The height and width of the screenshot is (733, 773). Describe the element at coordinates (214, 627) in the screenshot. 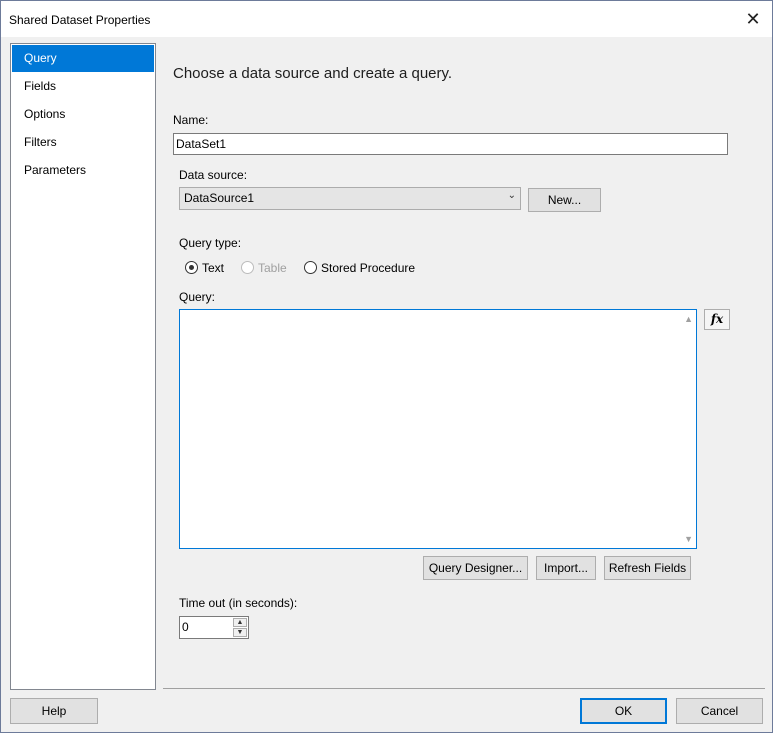

I see `timeout-stepper: 0 ▲ ▼` at that location.